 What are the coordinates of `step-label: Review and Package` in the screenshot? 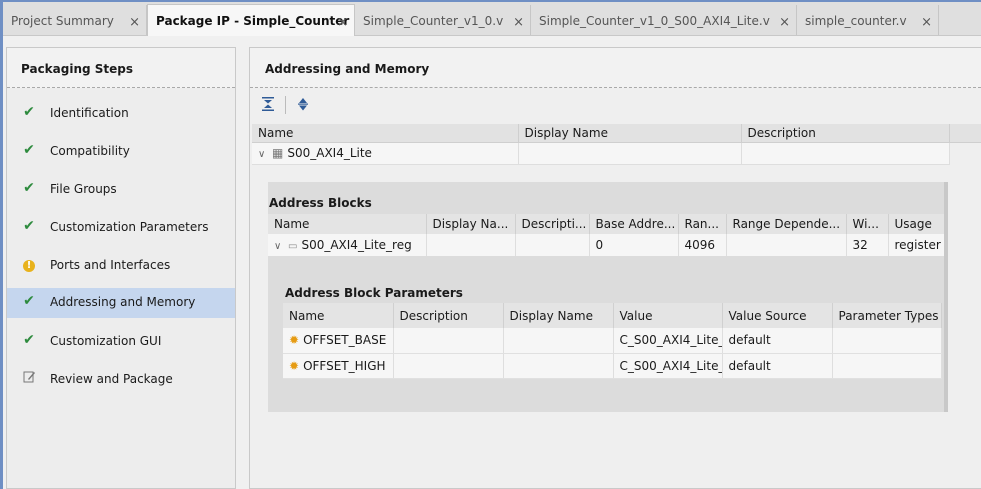 It's located at (111, 379).